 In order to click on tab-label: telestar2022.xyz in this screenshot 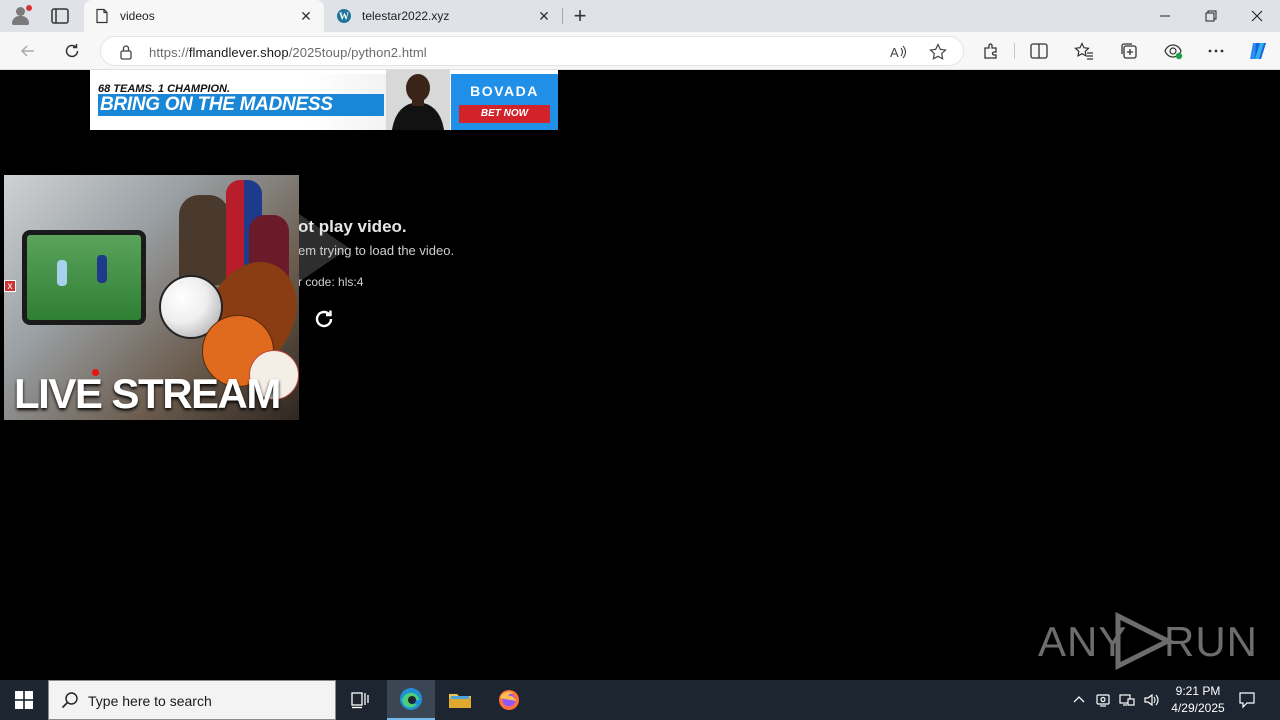, I will do `click(406, 16)`.